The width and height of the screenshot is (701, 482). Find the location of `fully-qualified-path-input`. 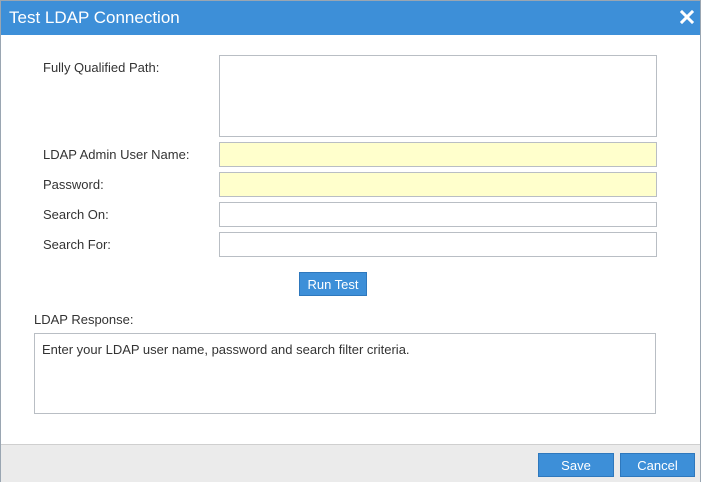

fully-qualified-path-input is located at coordinates (438, 96).